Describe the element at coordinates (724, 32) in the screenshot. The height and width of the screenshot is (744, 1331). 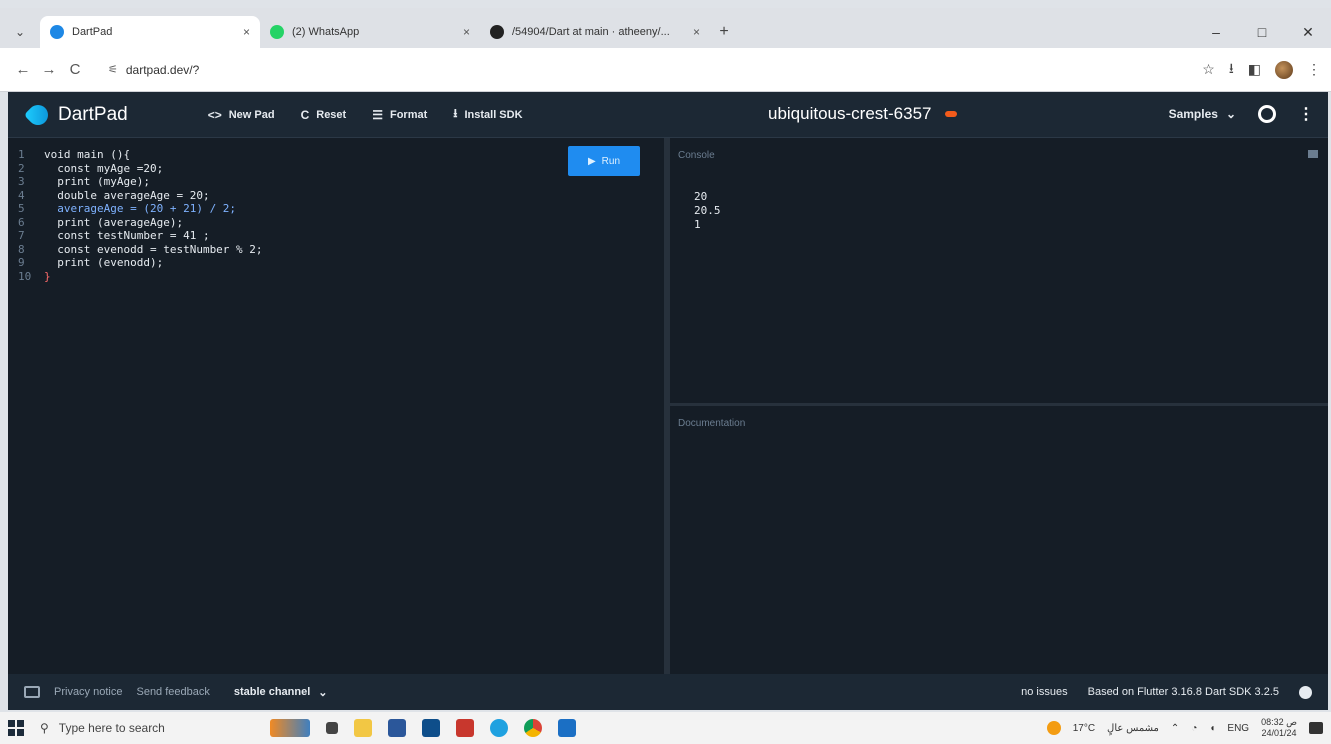
I see `new-tab-button: +` at that location.